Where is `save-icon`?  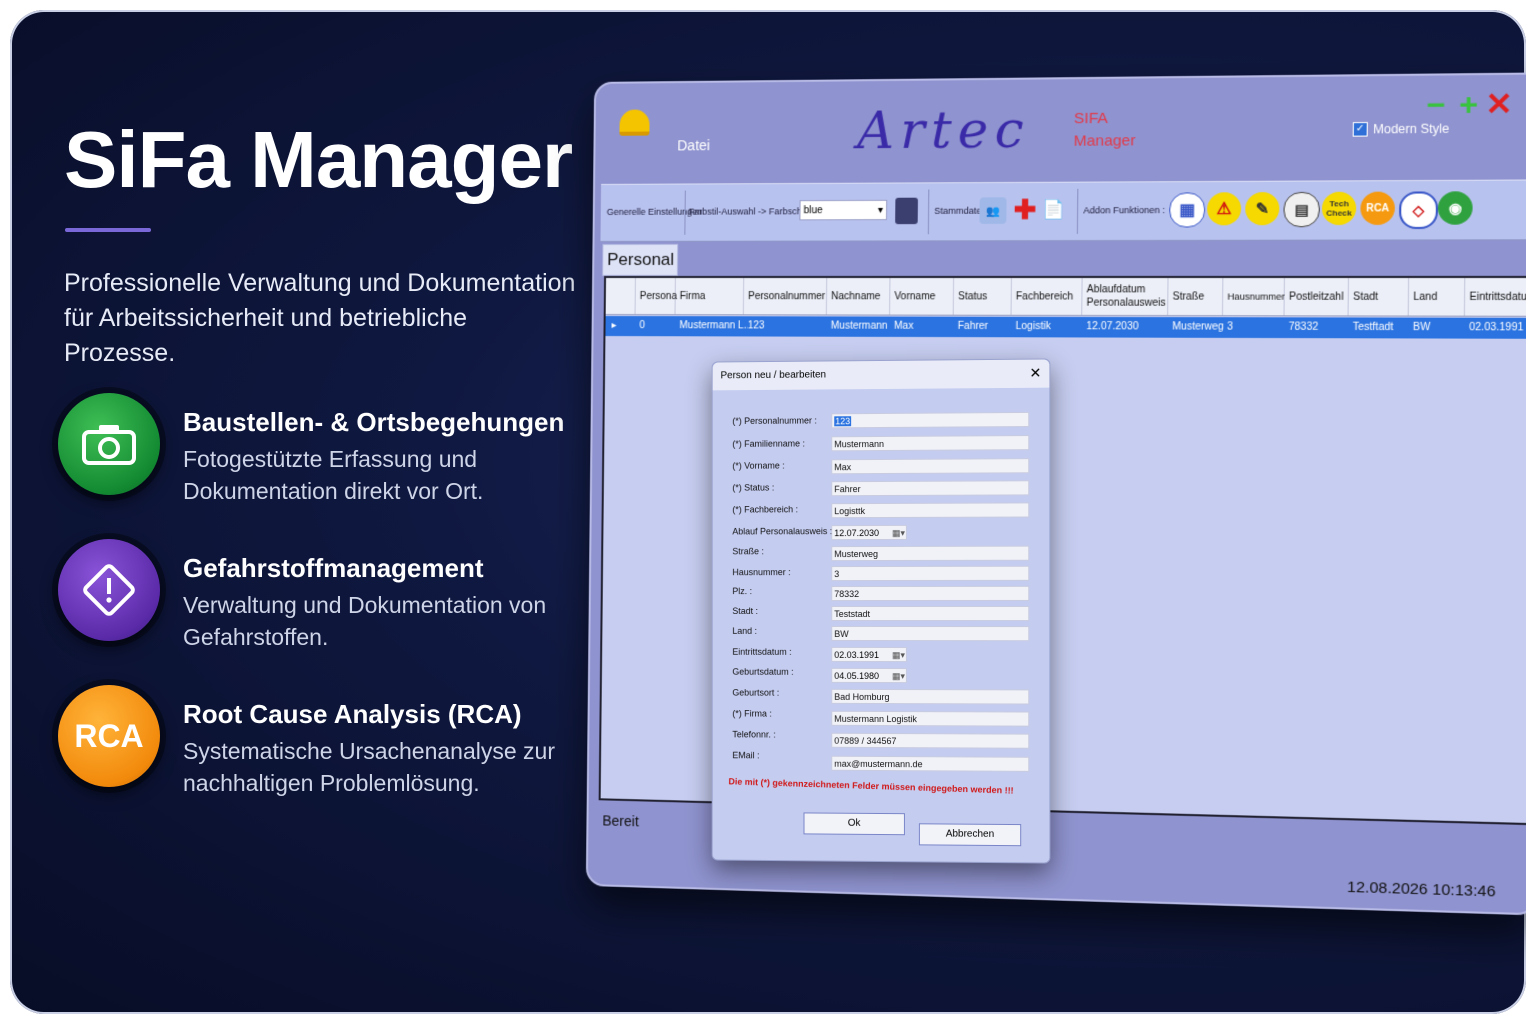 save-icon is located at coordinates (906, 211).